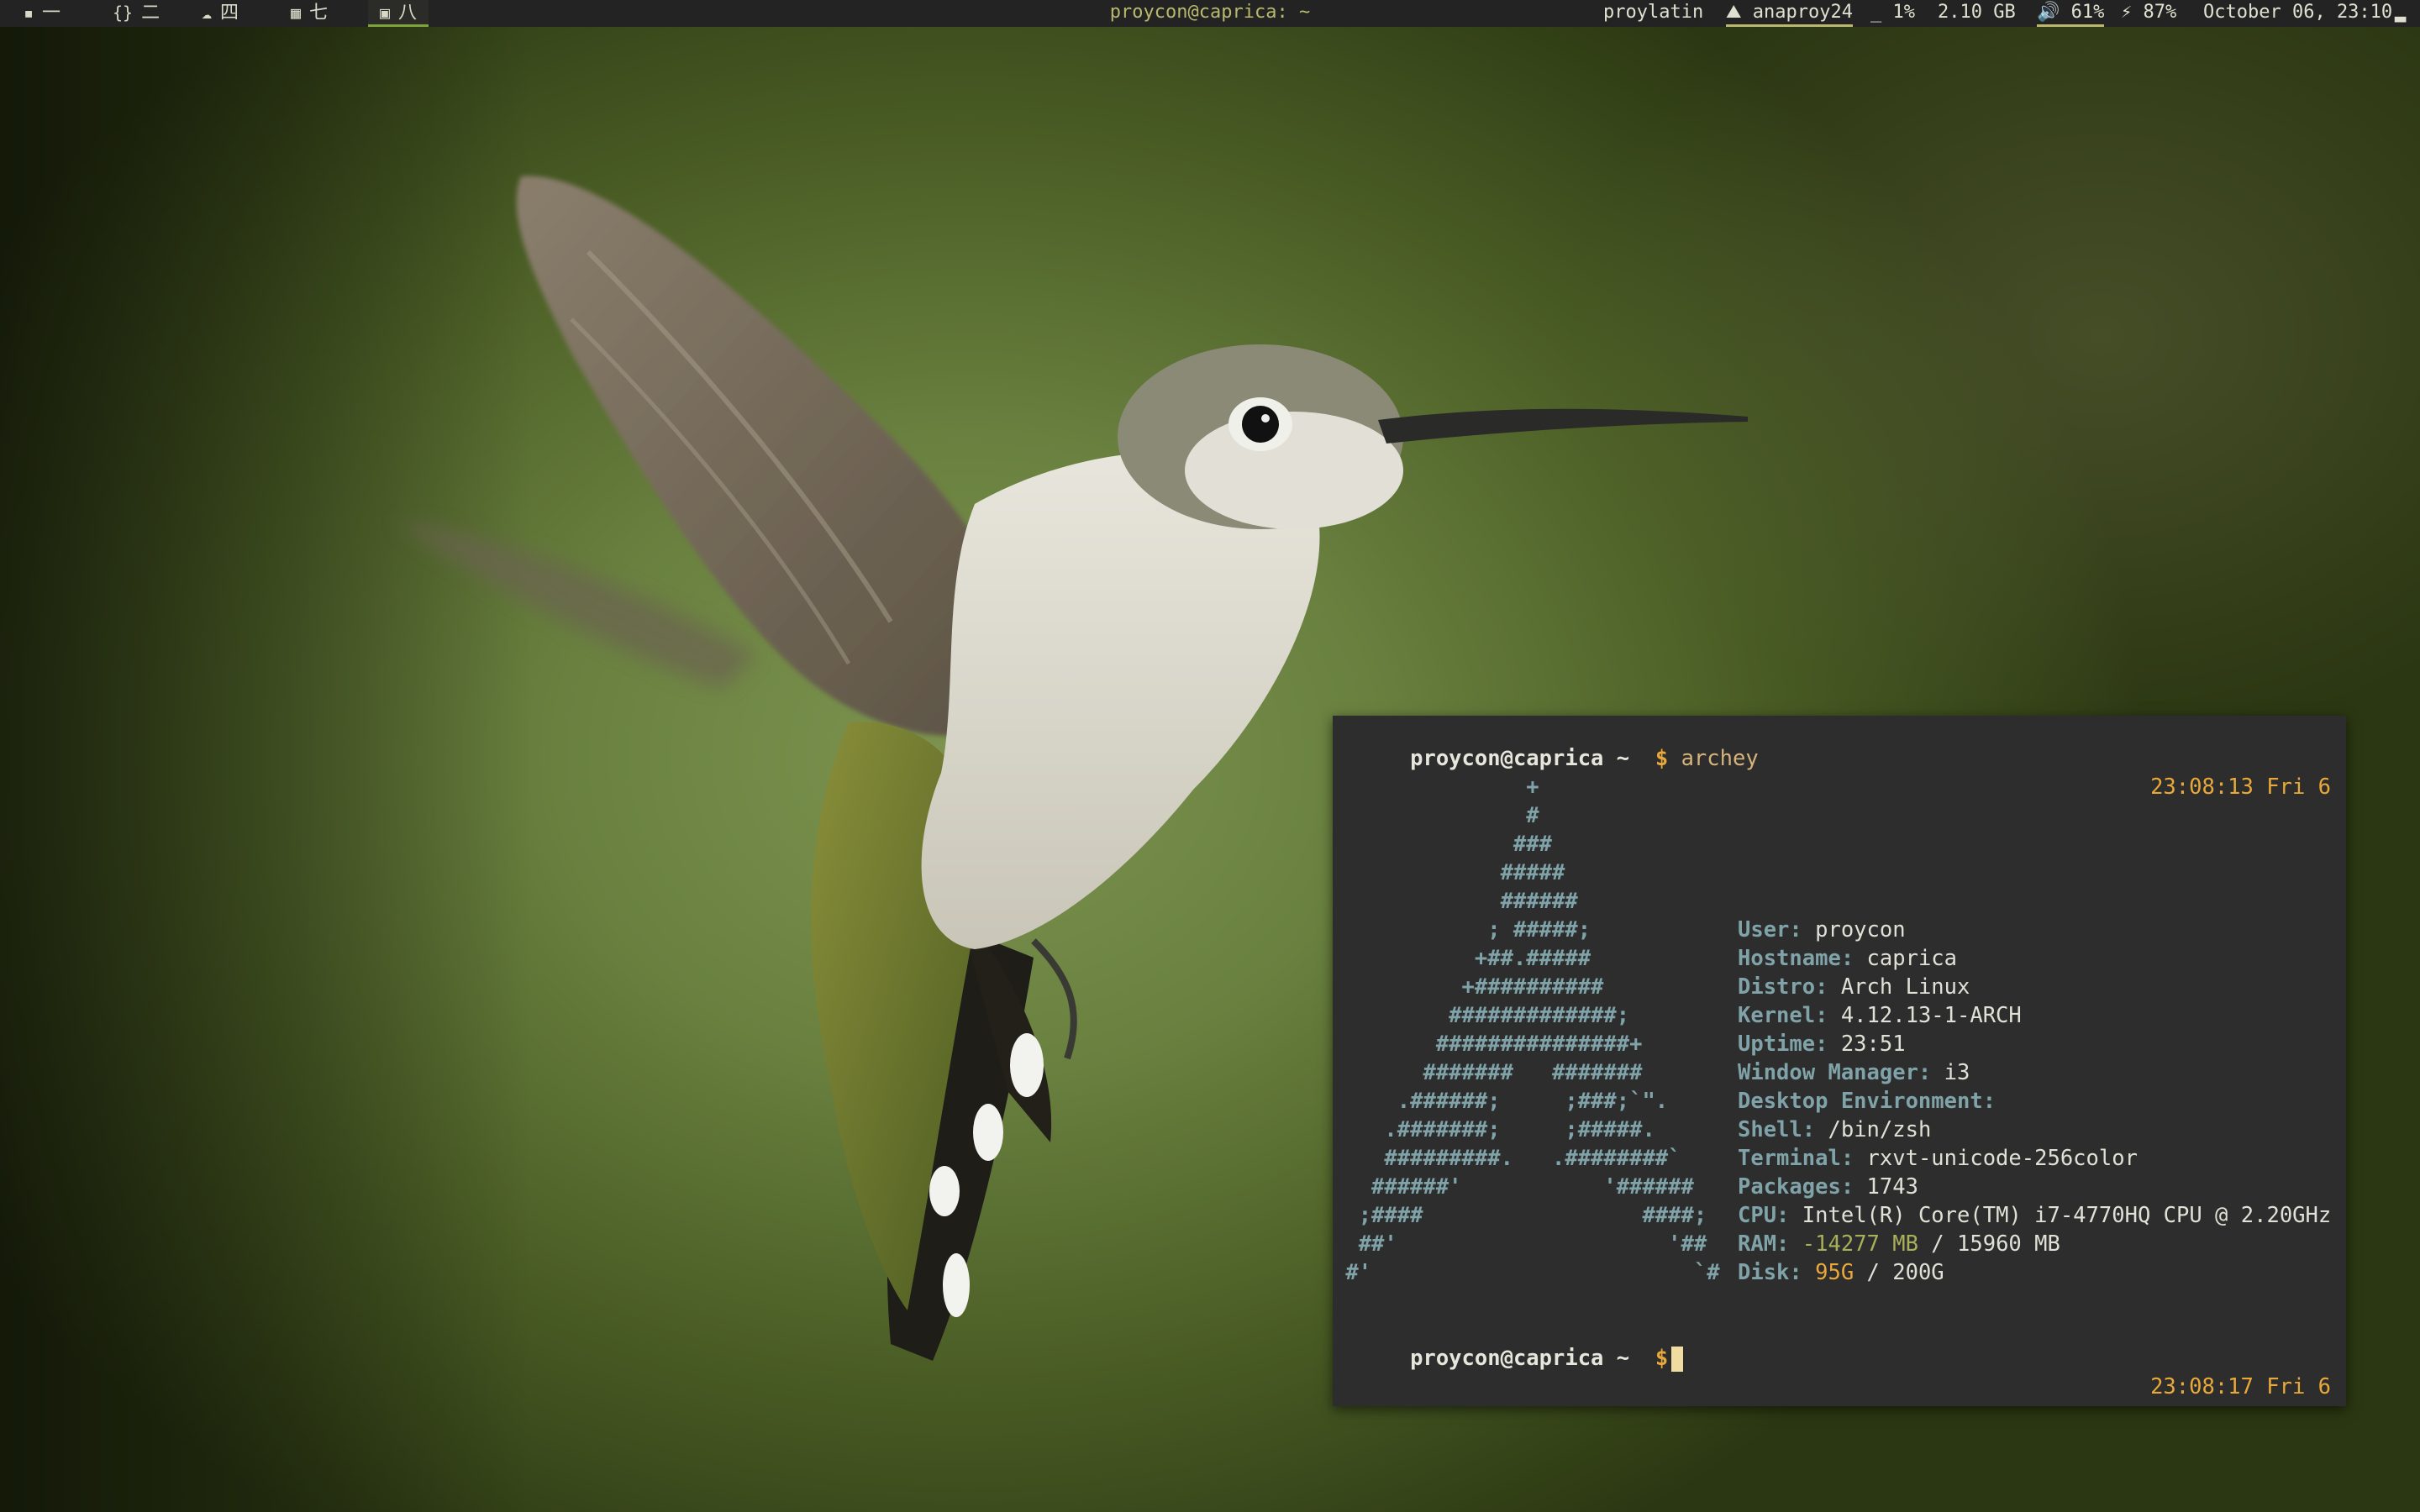  Describe the element at coordinates (1905, 987) in the screenshot. I see `info-value: Arch Linux` at that location.